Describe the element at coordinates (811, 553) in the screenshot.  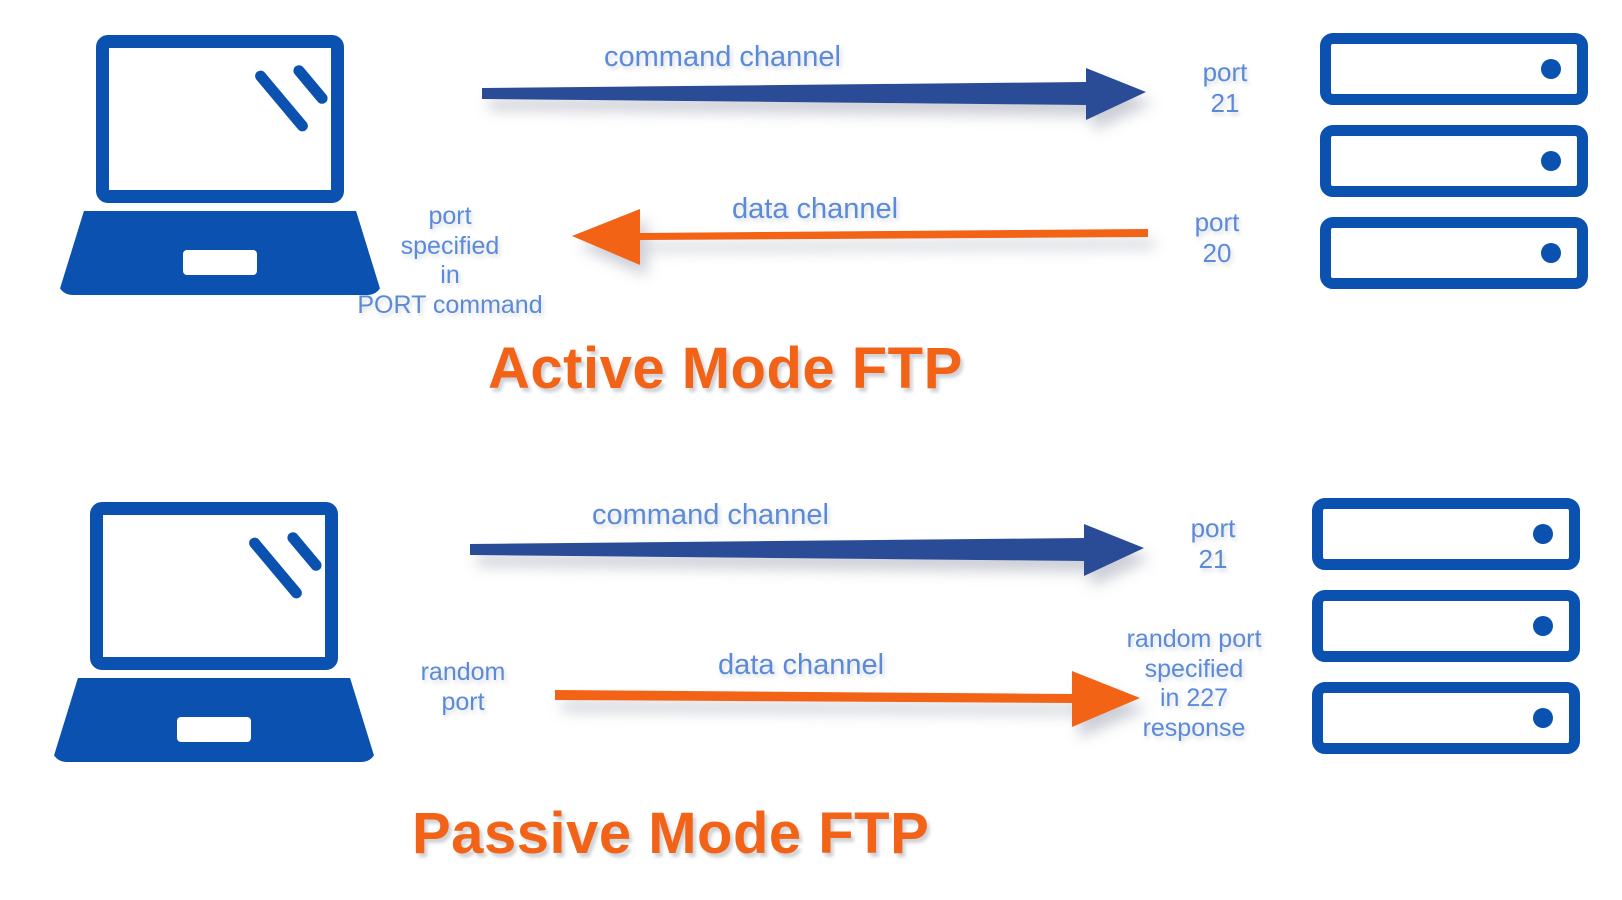
I see `passive-command-channel-arrow` at that location.